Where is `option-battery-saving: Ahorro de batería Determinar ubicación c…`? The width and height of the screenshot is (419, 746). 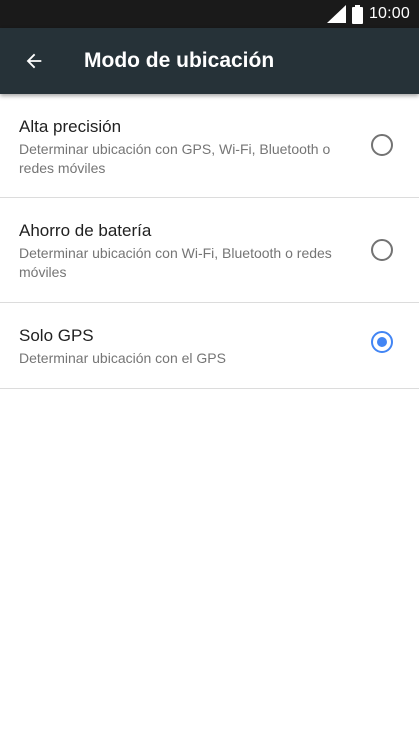 option-battery-saving: Ahorro de batería Determinar ubicación c… is located at coordinates (209, 250).